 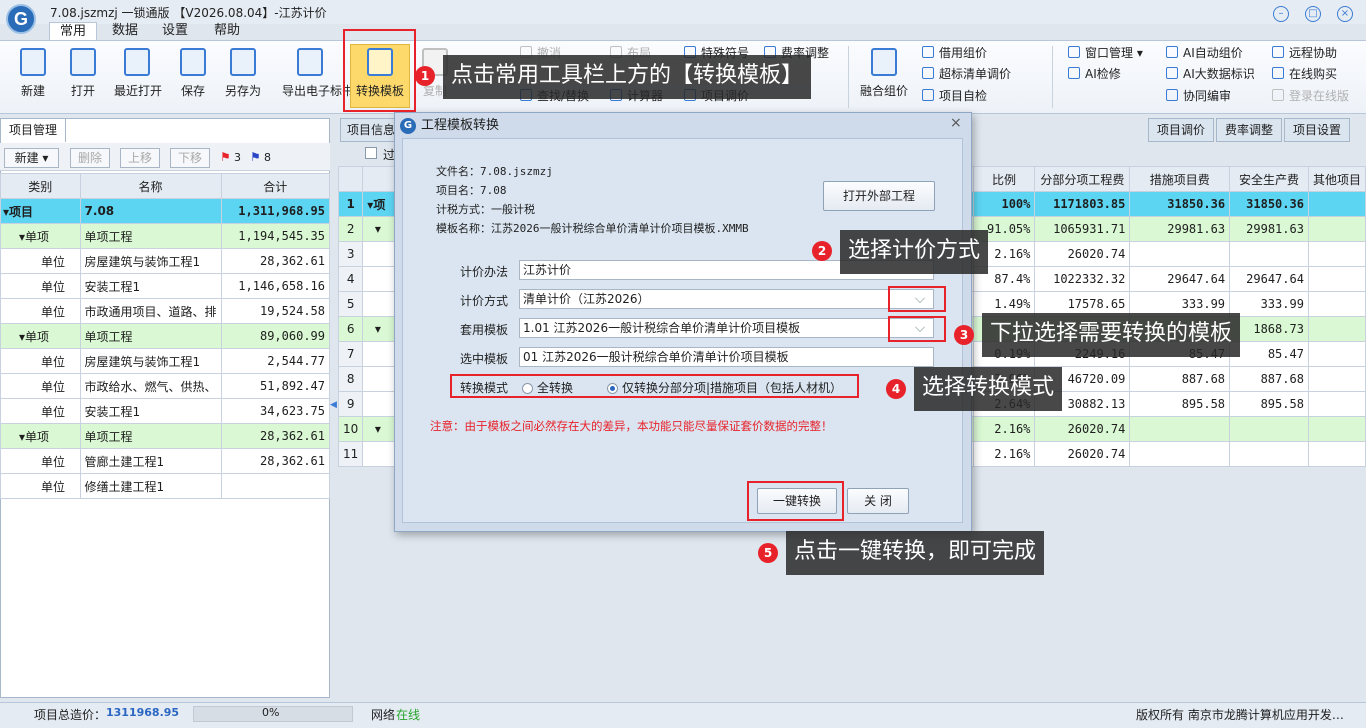 I want to click on row-number: 2, so click(x=350, y=229).